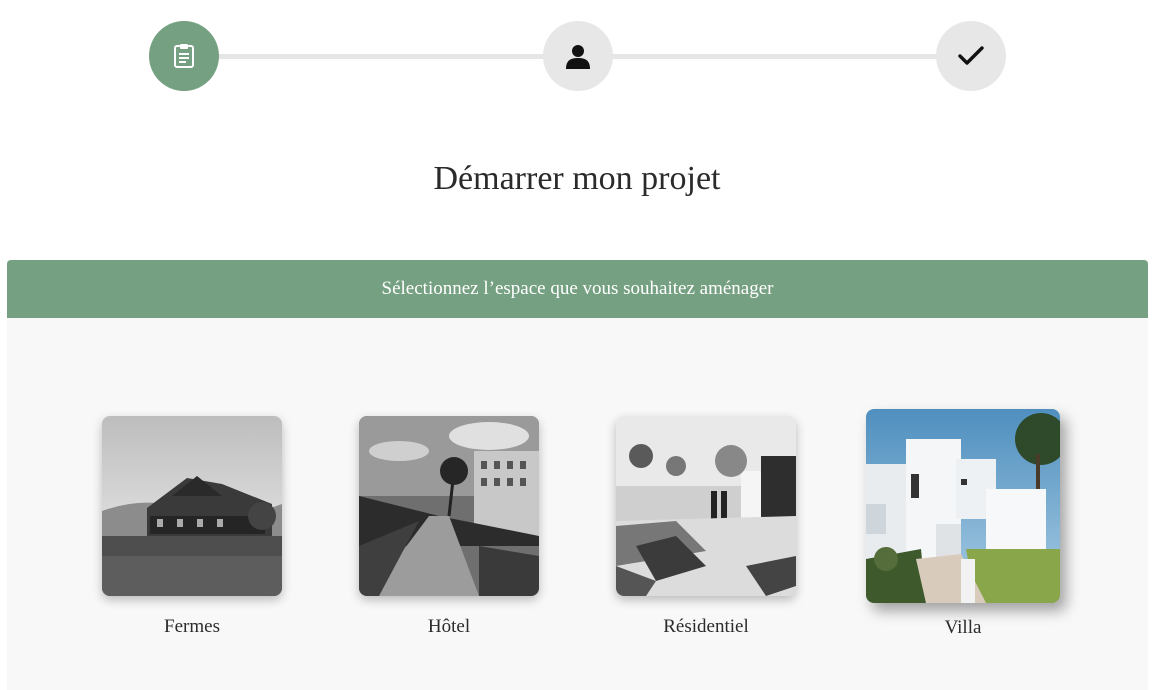  What do you see at coordinates (449, 506) in the screenshot?
I see `hotel-photo` at bounding box center [449, 506].